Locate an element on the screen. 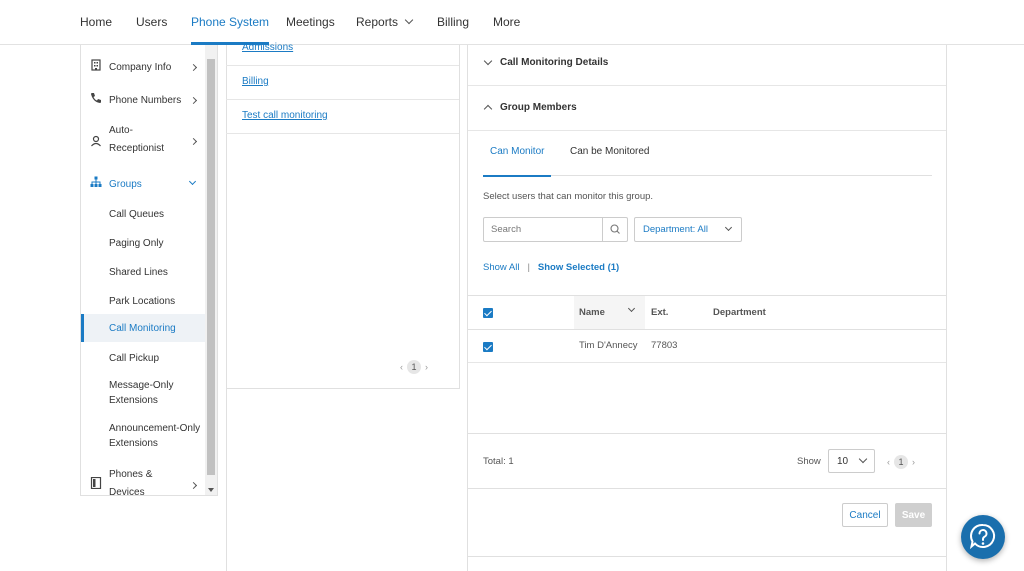  search-field is located at coordinates (555, 229).